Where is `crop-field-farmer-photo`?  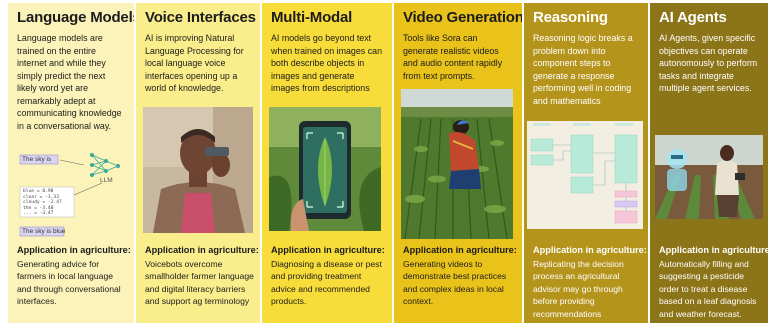
crop-field-farmer-photo is located at coordinates (457, 164).